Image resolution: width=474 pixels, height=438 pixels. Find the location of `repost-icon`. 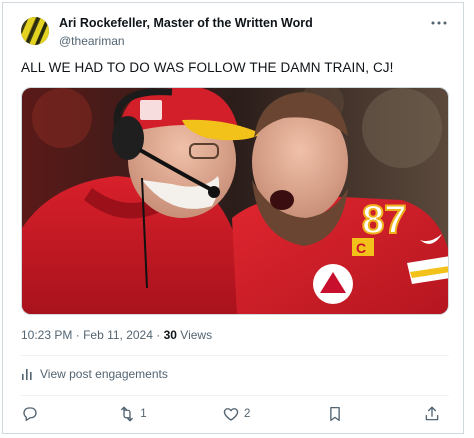

repost-icon is located at coordinates (127, 414).